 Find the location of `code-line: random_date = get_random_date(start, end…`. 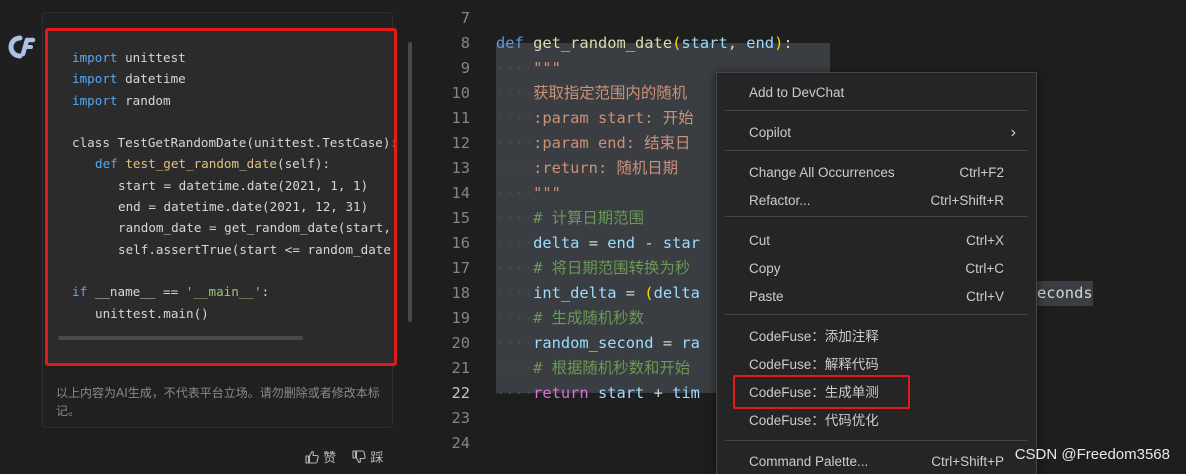

code-line: random_date = get_random_date(start, end… is located at coordinates (233, 227).